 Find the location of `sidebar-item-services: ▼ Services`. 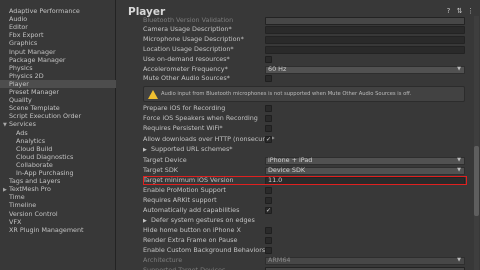

sidebar-item-services: ▼ Services is located at coordinates (58, 124).